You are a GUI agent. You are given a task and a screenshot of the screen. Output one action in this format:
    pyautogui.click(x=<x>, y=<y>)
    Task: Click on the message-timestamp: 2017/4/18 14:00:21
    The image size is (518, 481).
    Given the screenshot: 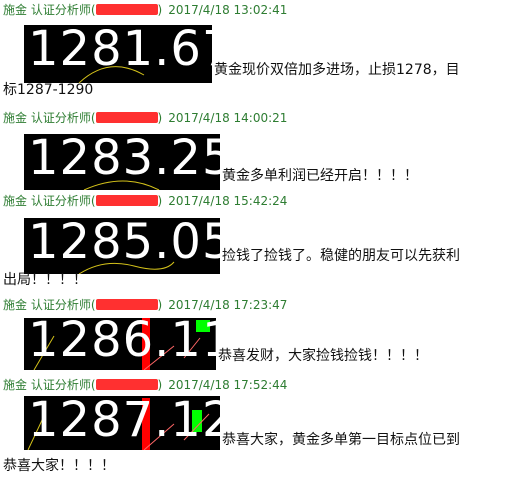 What is the action you would take?
    pyautogui.click(x=228, y=118)
    